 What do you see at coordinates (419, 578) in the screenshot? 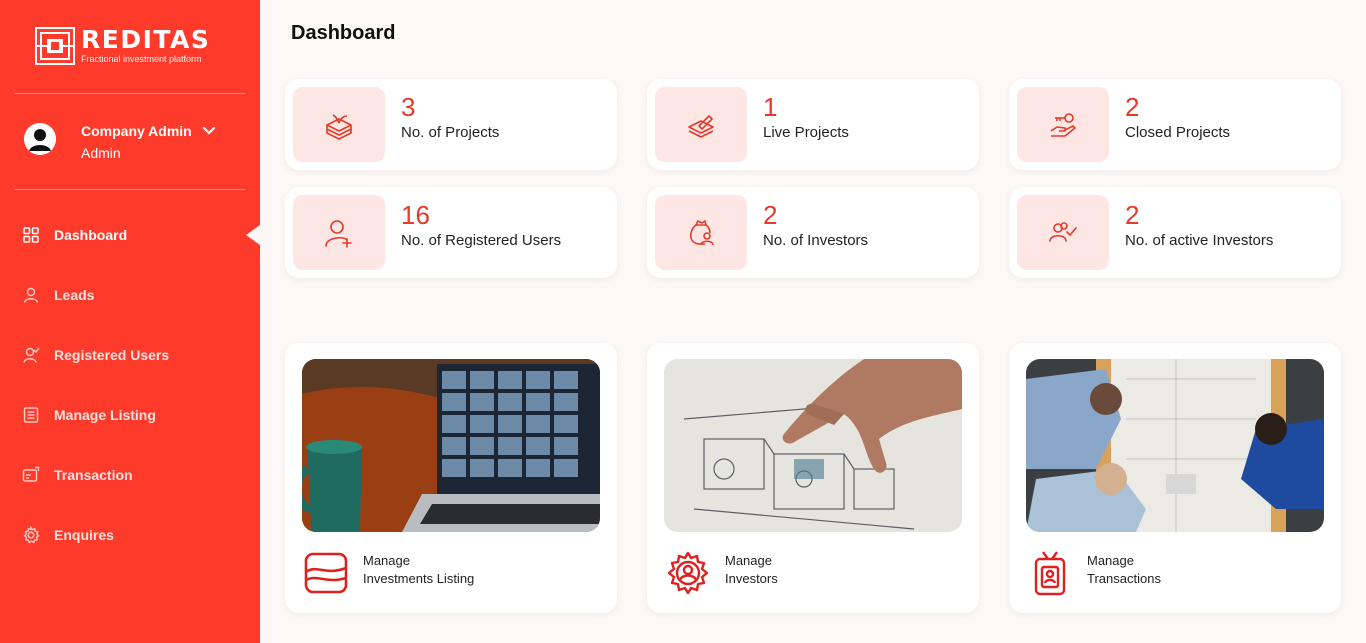
I see `card-label-line2: Investments Listing` at bounding box center [419, 578].